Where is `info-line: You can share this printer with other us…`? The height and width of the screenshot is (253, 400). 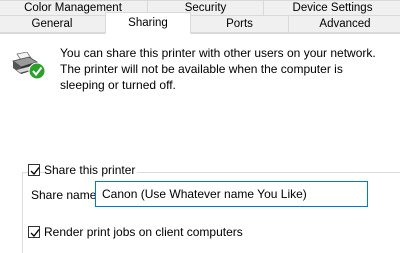
info-line: You can share this printer with other us… is located at coordinates (218, 53).